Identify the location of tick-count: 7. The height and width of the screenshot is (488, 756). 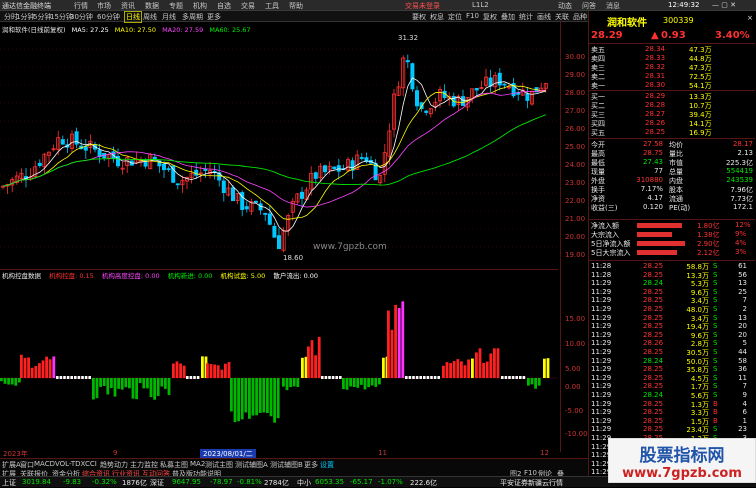
(744, 386).